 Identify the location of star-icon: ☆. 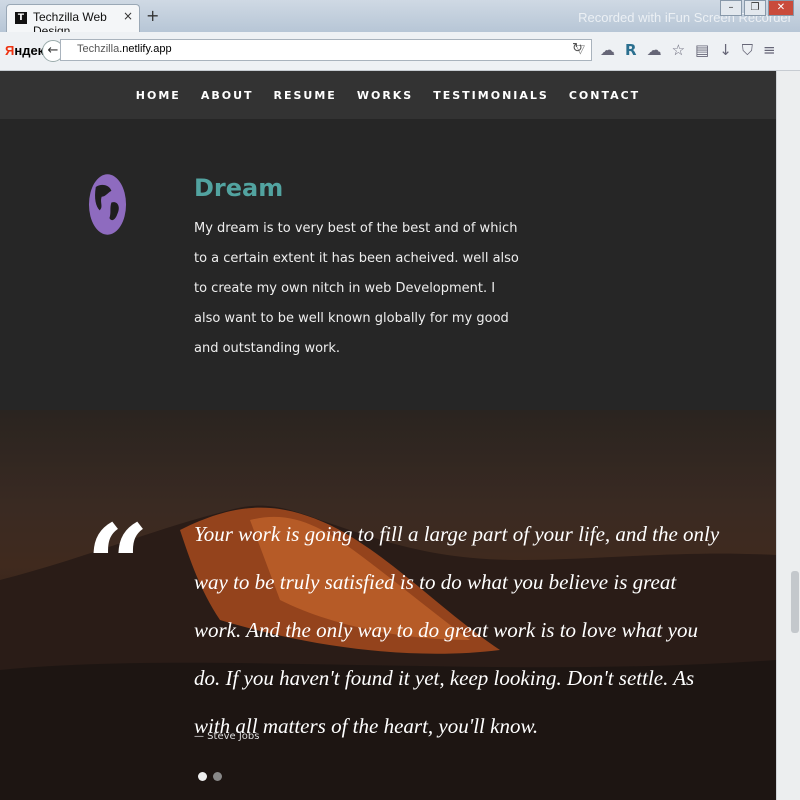
(678, 50).